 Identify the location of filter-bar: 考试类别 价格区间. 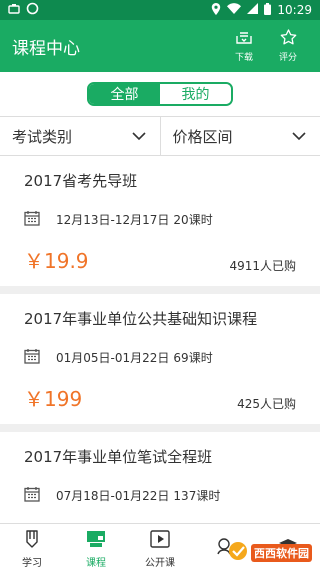
(160, 136).